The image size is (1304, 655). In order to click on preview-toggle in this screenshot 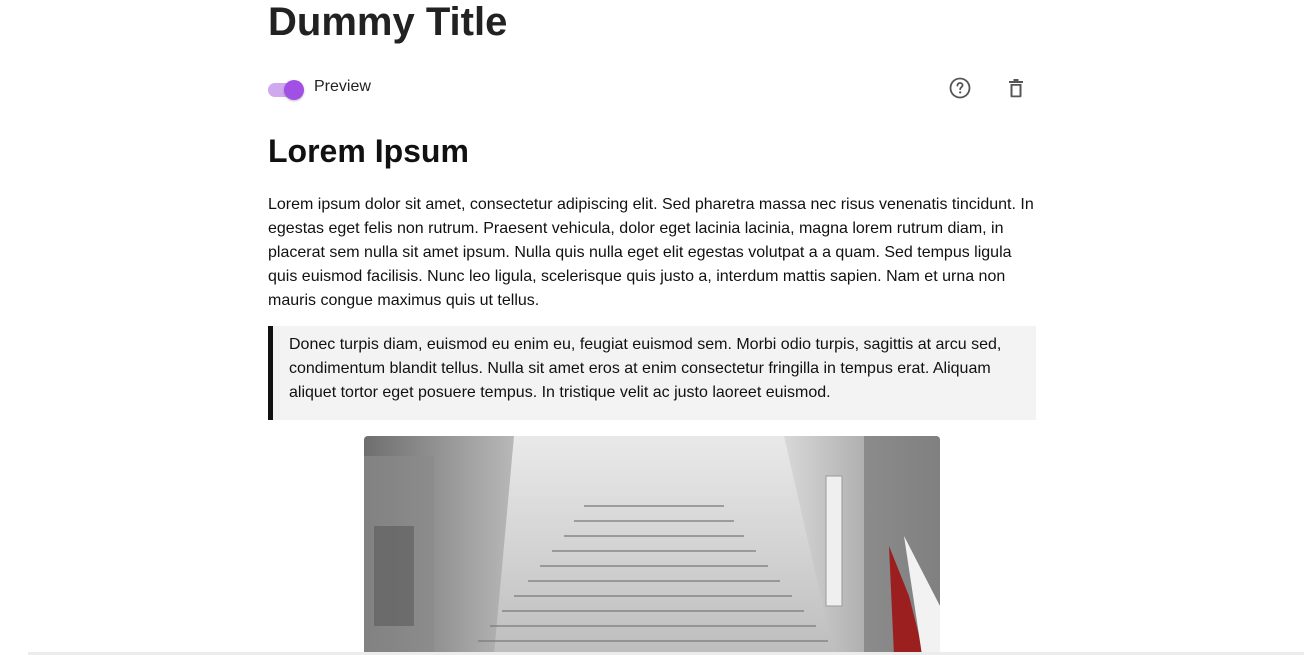, I will do `click(287, 88)`.